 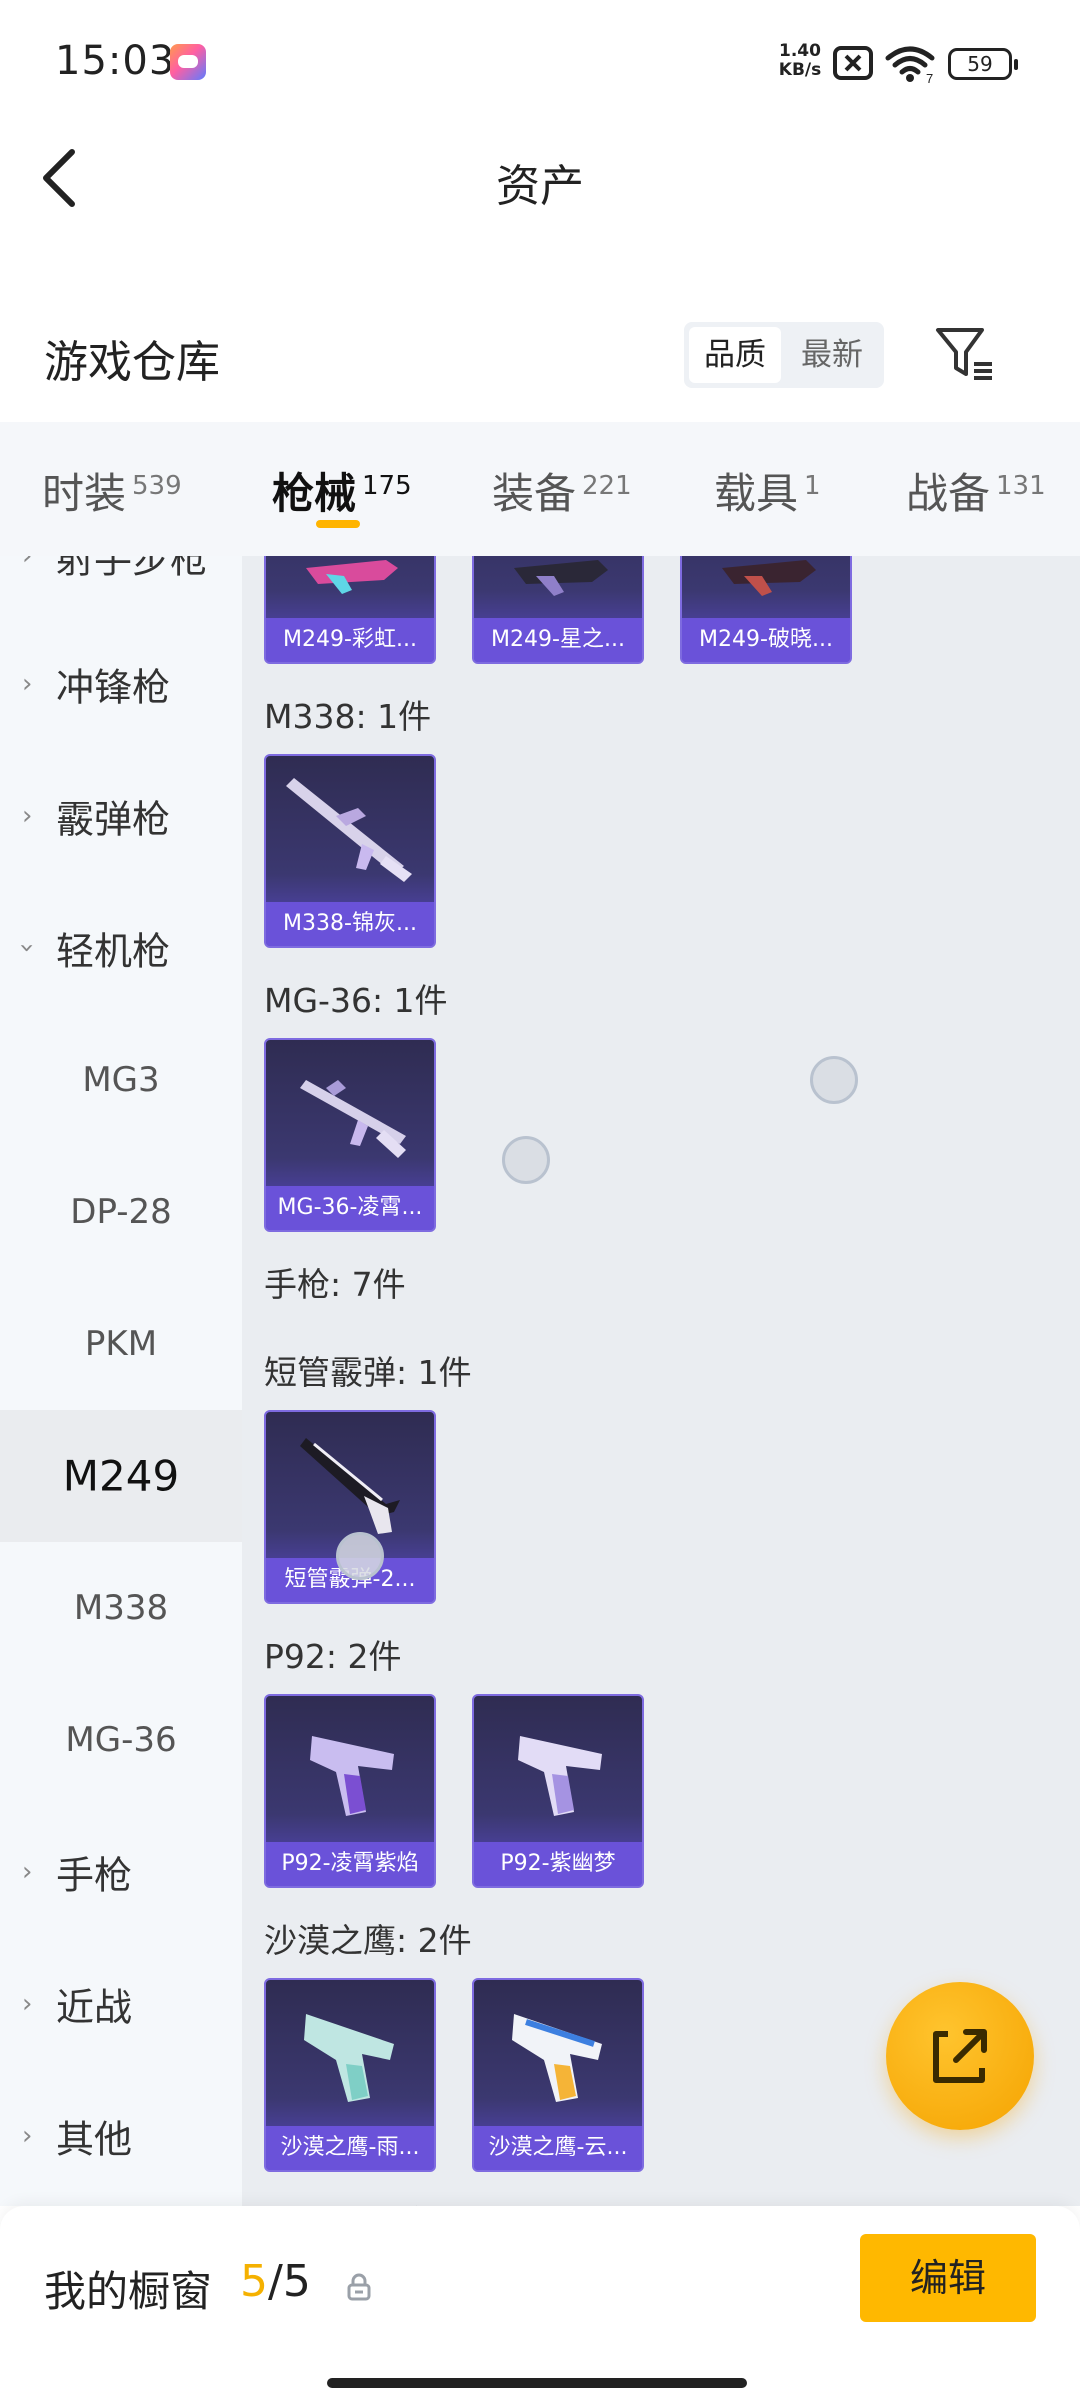 I want to click on sidebar-item-shotgun: › 霰弹枪, so click(x=121, y=816).